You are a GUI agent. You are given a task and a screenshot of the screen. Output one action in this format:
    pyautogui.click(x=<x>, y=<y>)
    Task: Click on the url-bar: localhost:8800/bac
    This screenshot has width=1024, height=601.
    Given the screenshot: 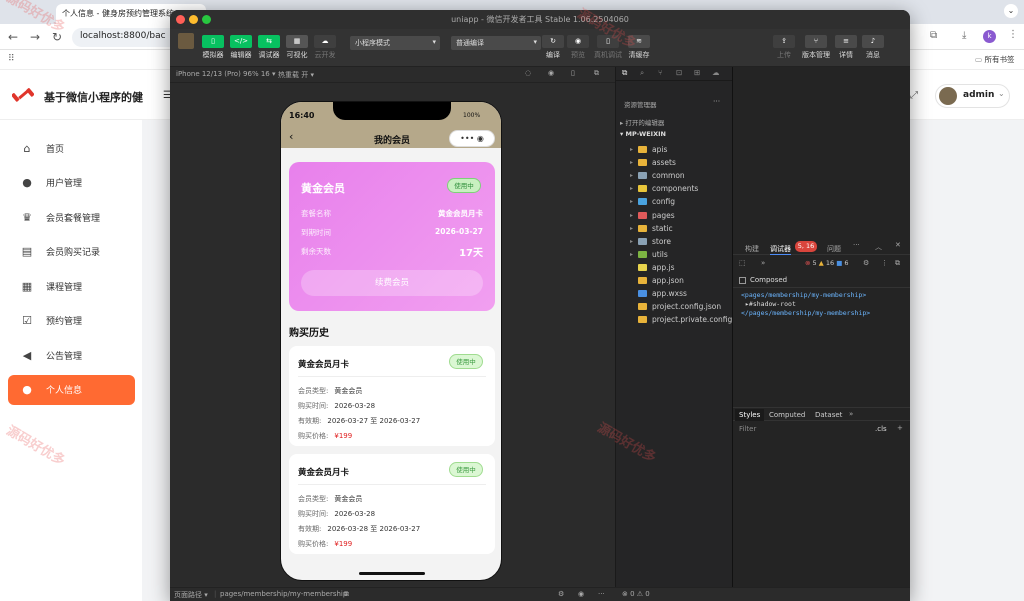 What is the action you would take?
    pyautogui.click(x=127, y=37)
    